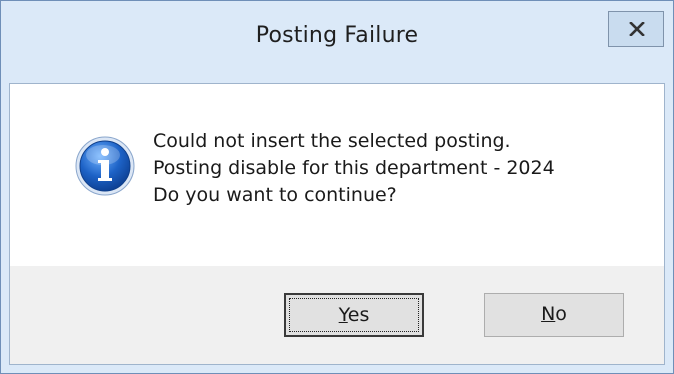  Describe the element at coordinates (105, 166) in the screenshot. I see `info-icon` at that location.